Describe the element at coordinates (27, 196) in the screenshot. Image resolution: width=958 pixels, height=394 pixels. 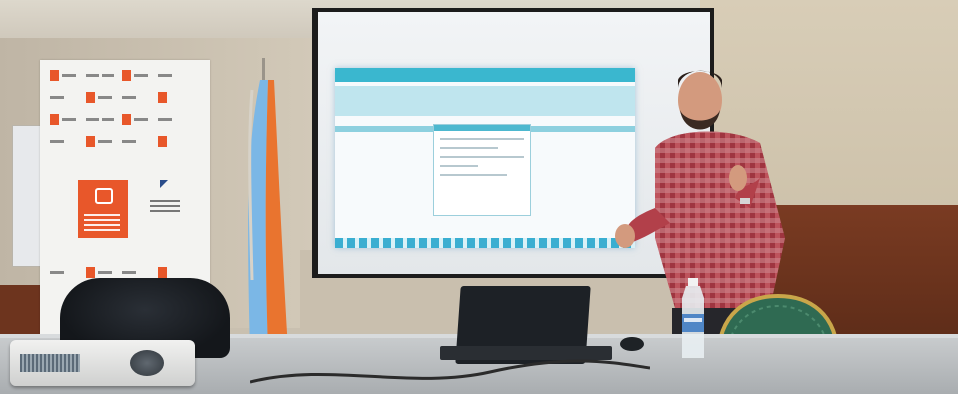
I see `window` at that location.